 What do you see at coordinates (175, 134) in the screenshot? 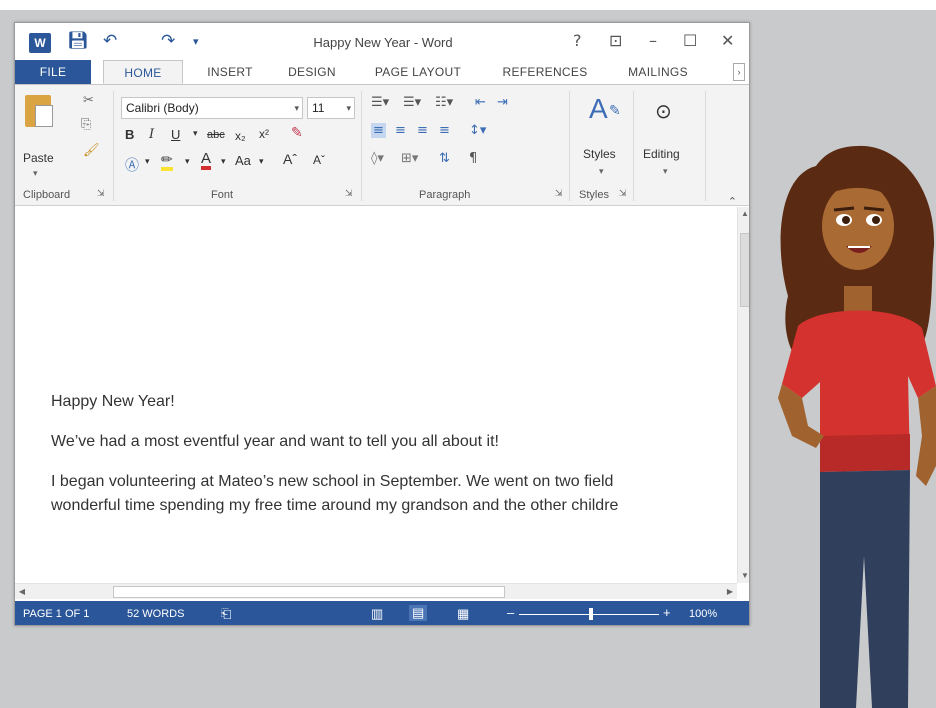
I see `underline-button: U` at bounding box center [175, 134].